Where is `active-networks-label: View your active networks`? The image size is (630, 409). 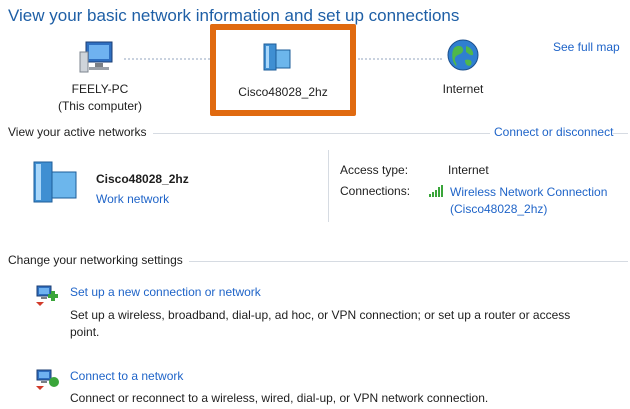
active-networks-label: View your active networks is located at coordinates (80, 132).